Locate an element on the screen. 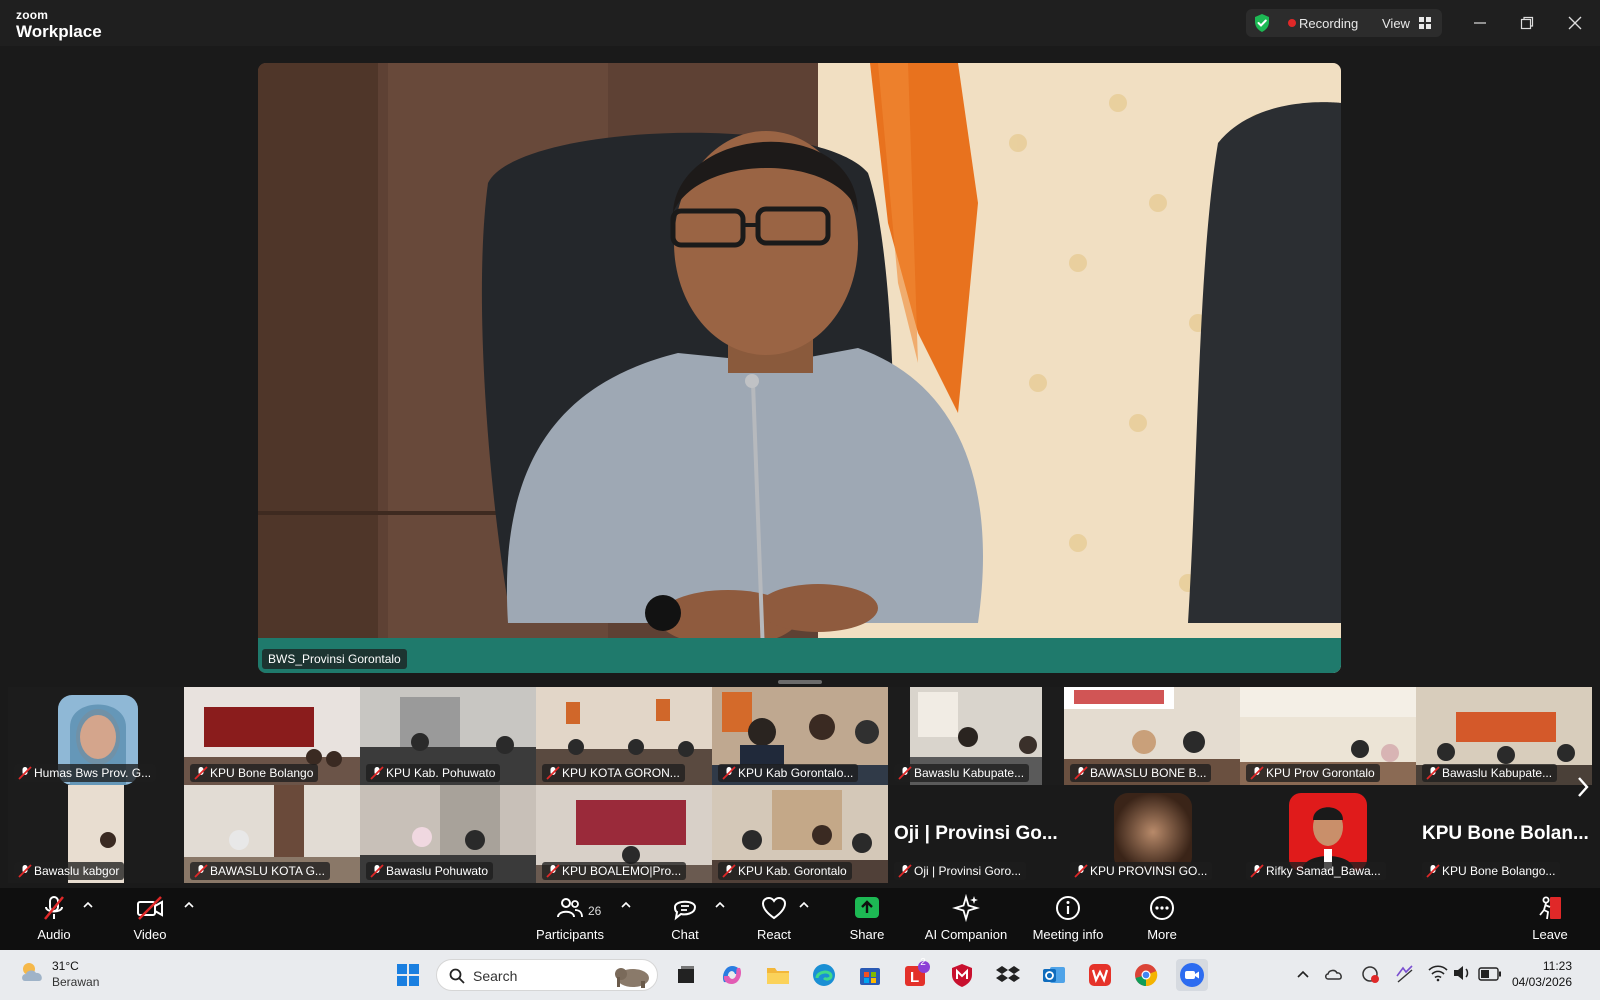  close-button is located at coordinates (1575, 23).